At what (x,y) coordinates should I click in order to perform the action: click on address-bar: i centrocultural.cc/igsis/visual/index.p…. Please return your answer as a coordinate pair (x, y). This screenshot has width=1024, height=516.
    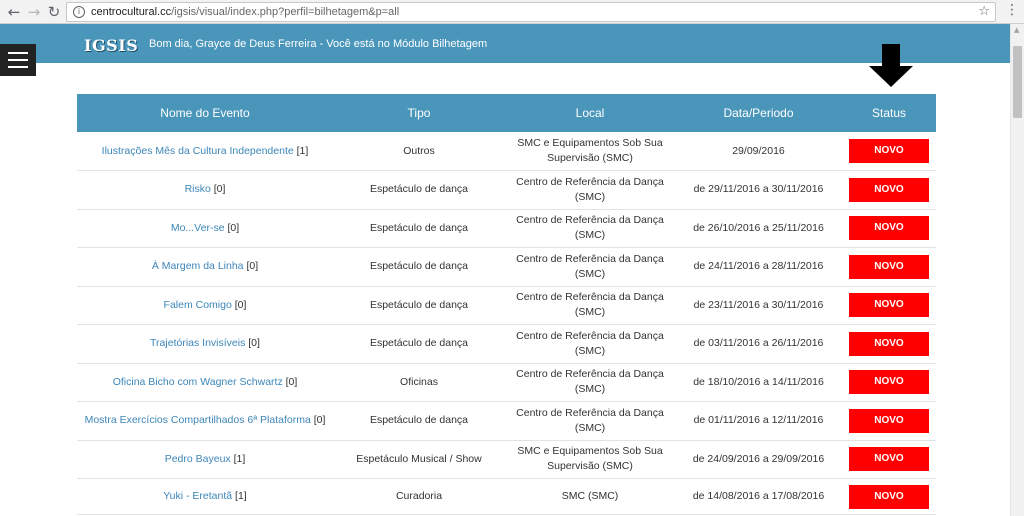
    Looking at the image, I should click on (531, 12).